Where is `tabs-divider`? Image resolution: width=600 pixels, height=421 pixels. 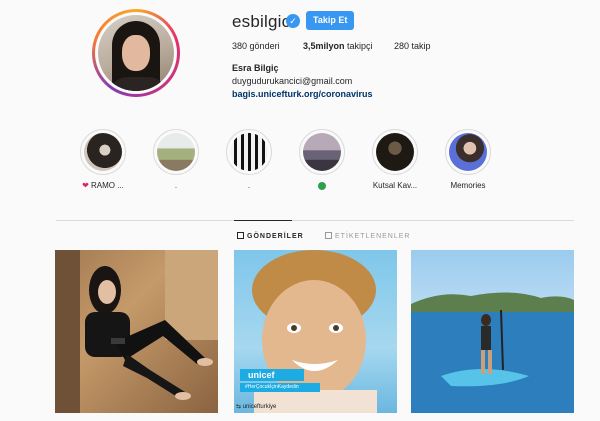 tabs-divider is located at coordinates (315, 220).